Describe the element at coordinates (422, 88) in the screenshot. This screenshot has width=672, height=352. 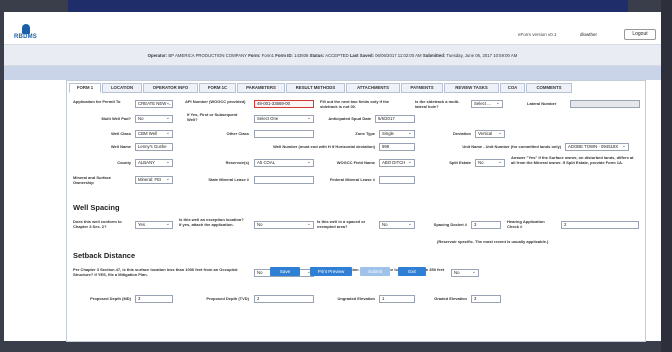
I see `tab-payments: PAYMENTS` at that location.